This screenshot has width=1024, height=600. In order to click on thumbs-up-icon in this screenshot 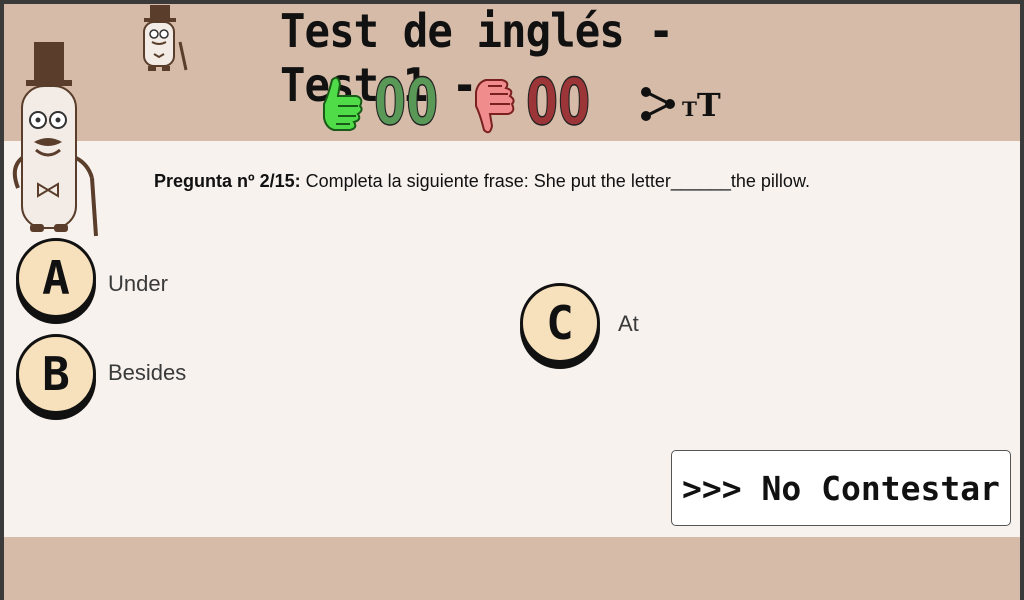, I will do `click(343, 103)`.